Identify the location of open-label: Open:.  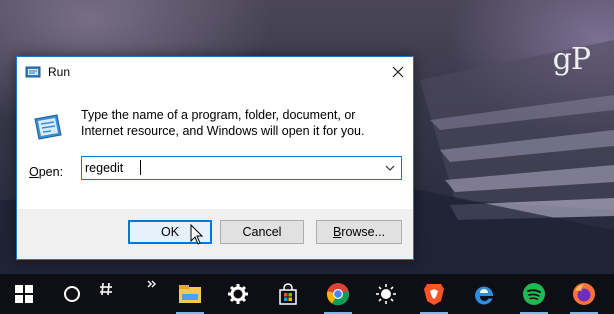
(46, 172).